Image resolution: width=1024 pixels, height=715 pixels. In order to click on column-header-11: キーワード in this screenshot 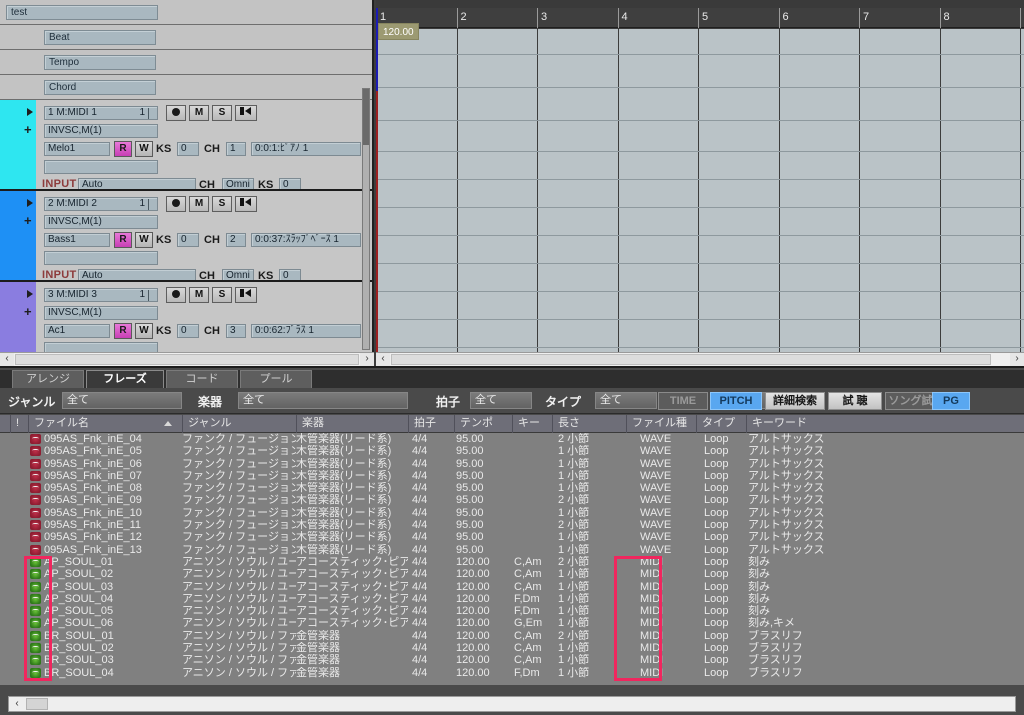, I will do `click(816, 424)`.